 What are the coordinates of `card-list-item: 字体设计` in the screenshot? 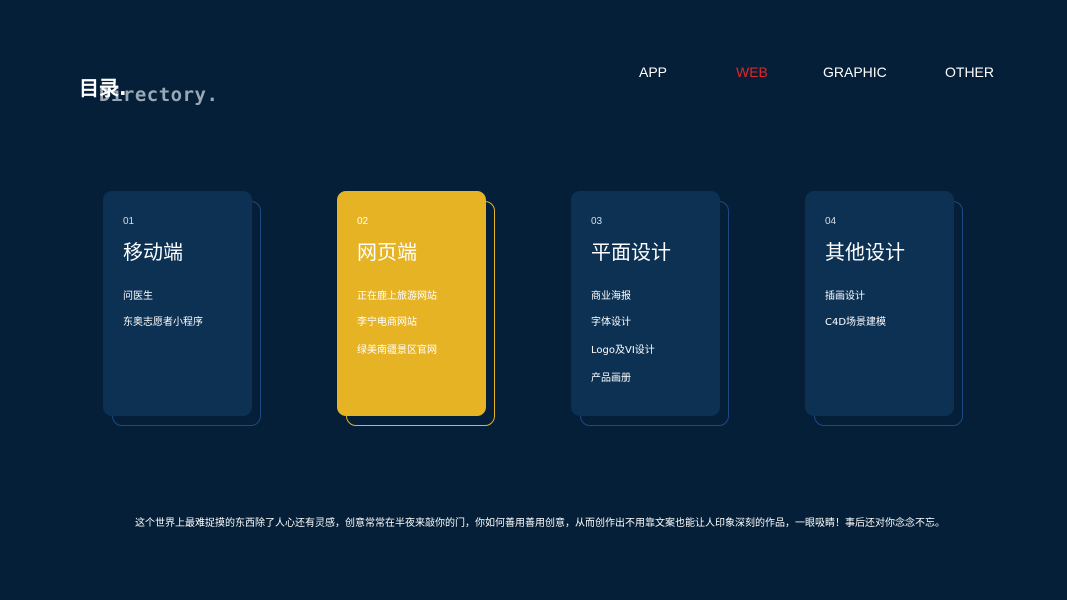 It's located at (623, 323).